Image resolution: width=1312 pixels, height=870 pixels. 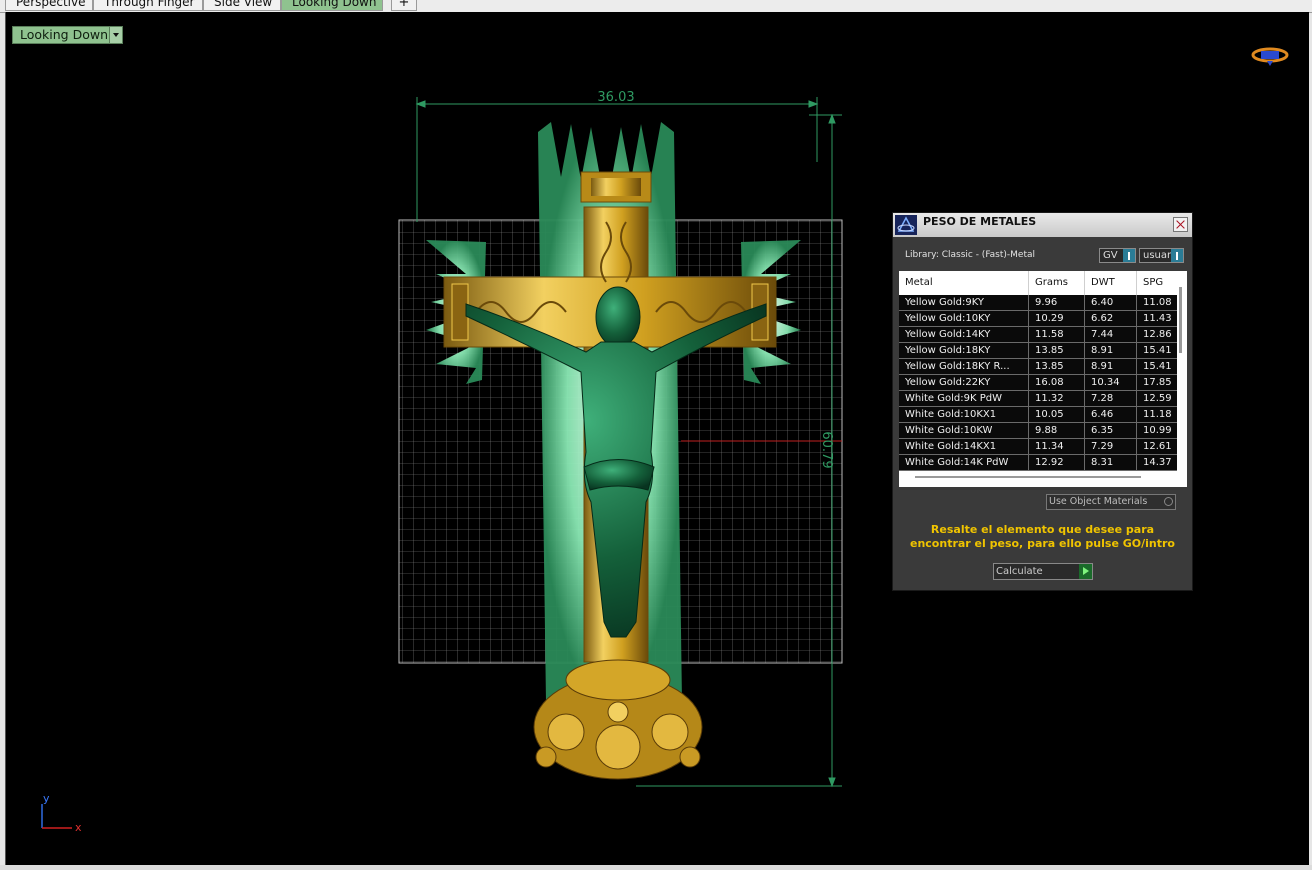 I want to click on cell-dwt: 6.40, so click(x=1111, y=302).